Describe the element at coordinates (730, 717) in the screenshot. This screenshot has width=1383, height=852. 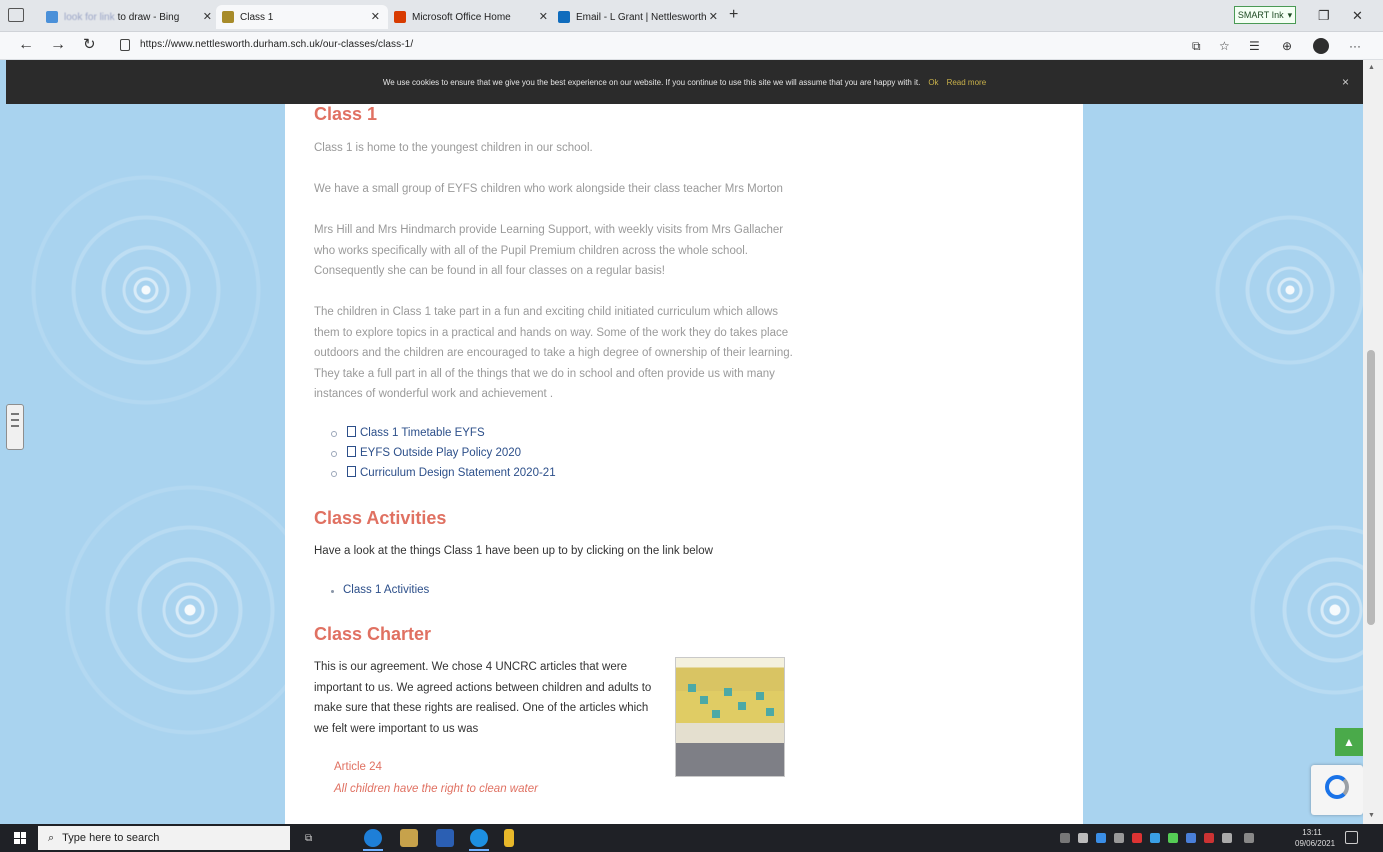
I see `class-charter-photo` at that location.